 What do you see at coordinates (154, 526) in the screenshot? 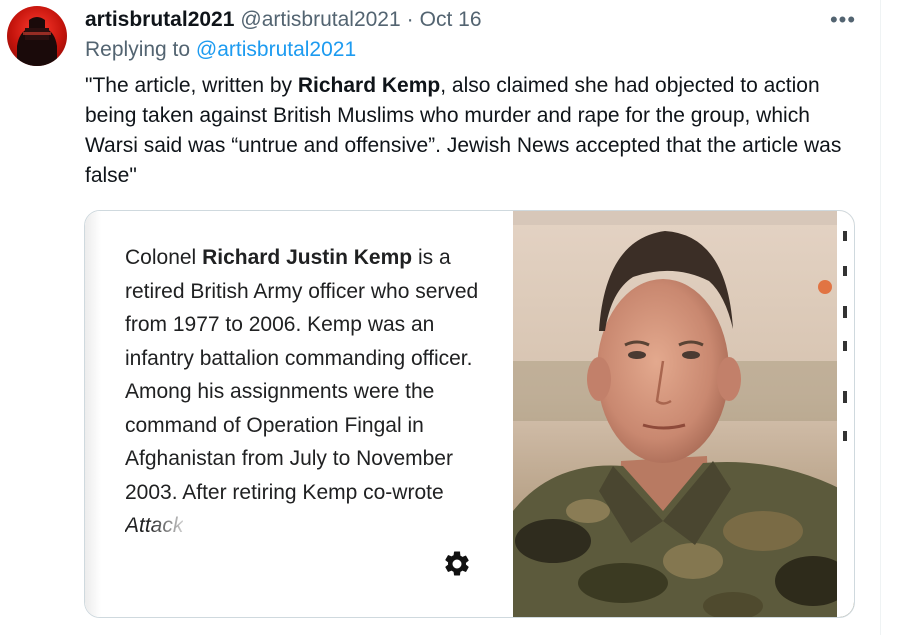
I see `card-text-italic: Attack` at bounding box center [154, 526].